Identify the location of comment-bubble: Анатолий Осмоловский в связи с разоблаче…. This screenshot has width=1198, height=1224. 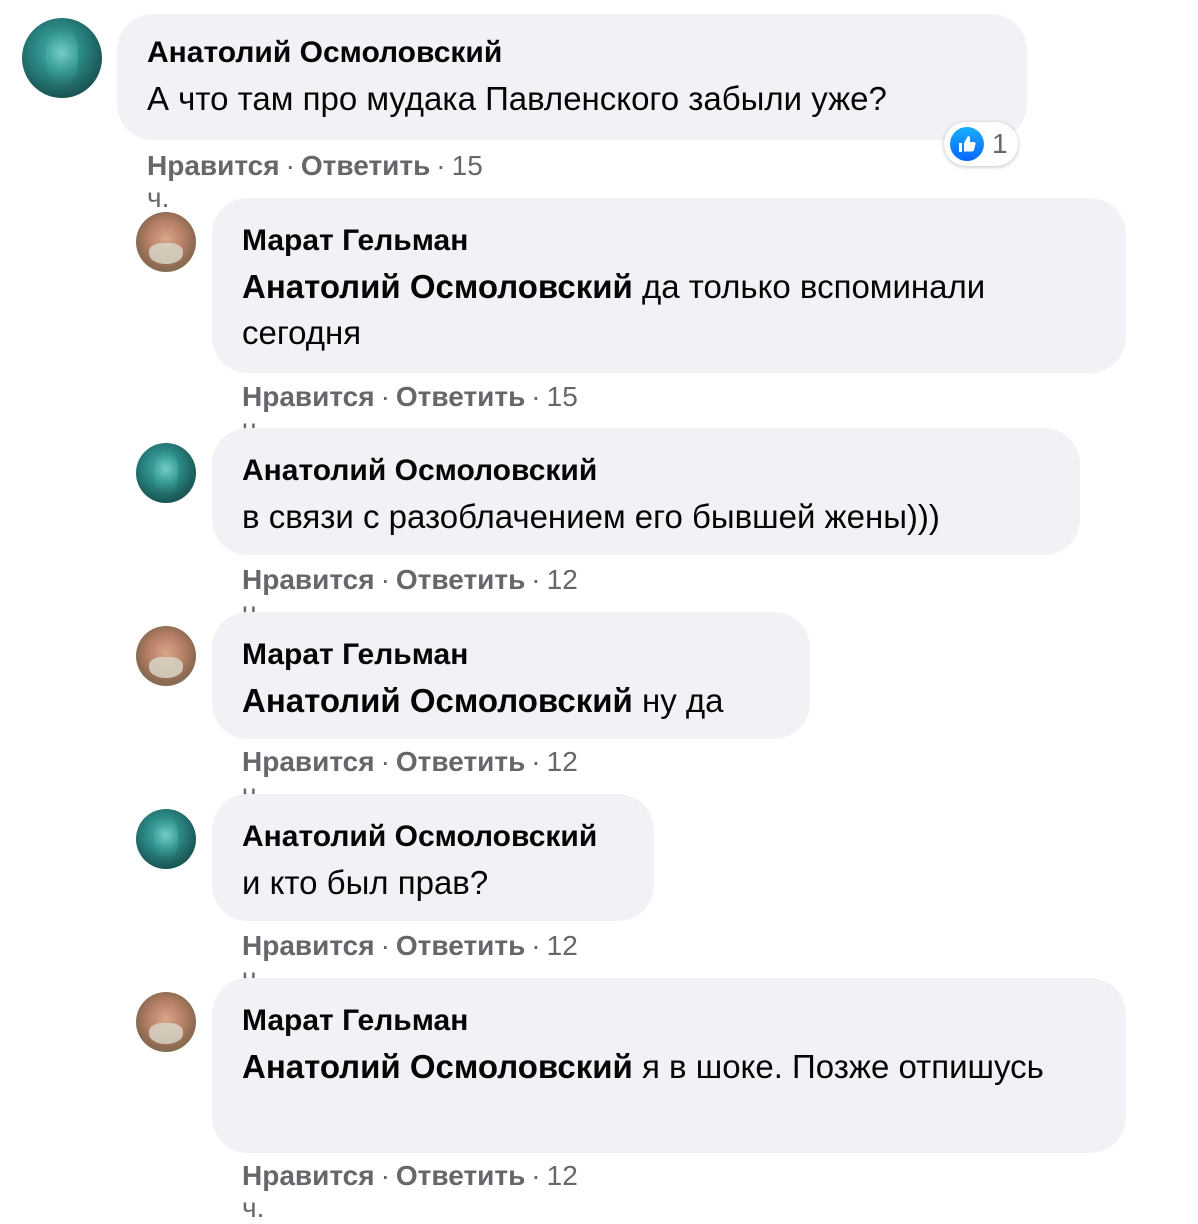
(646, 491).